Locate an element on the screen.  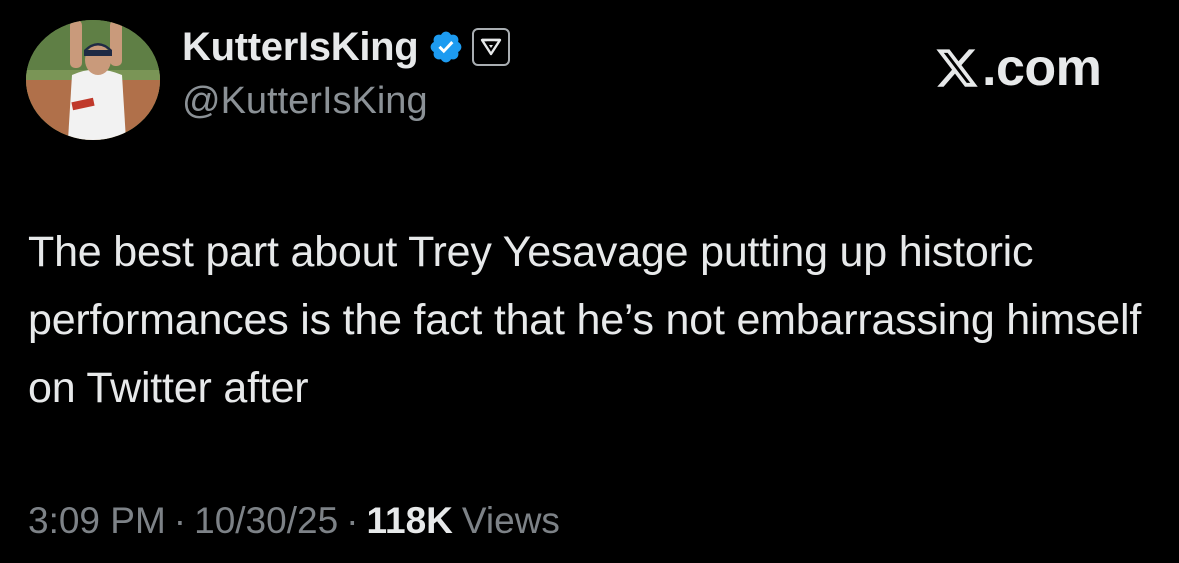
verified-badge-icon is located at coordinates (446, 47).